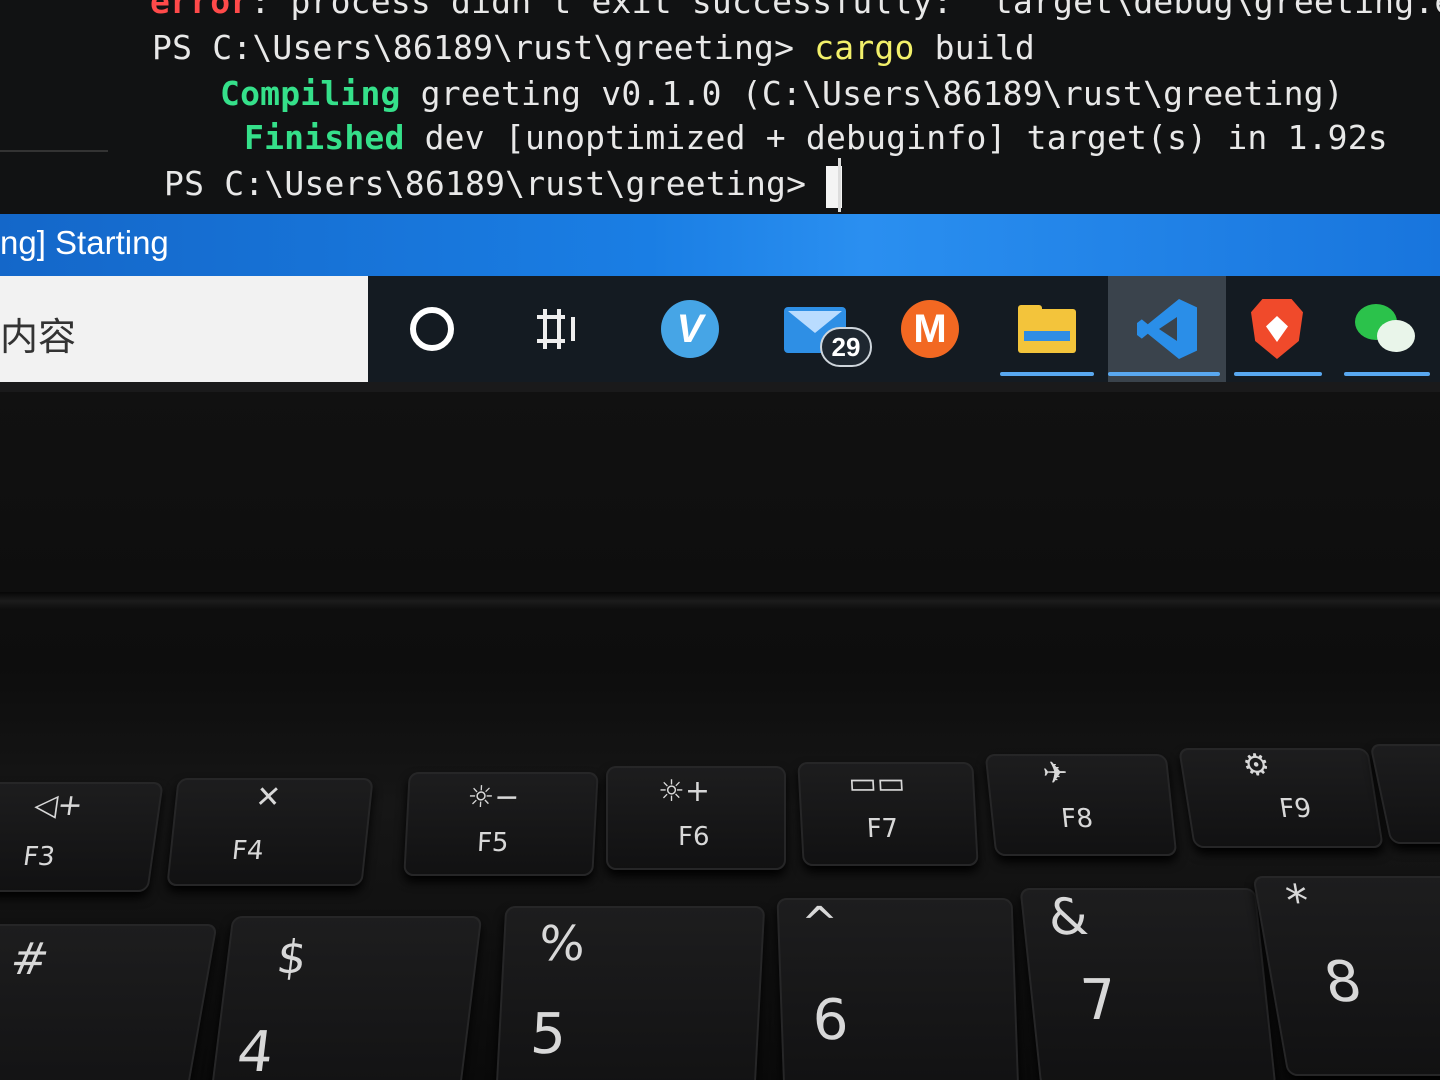 This screenshot has width=1440, height=1080. Describe the element at coordinates (310, 93) in the screenshot. I see `compiling-keyword: Compiling` at that location.